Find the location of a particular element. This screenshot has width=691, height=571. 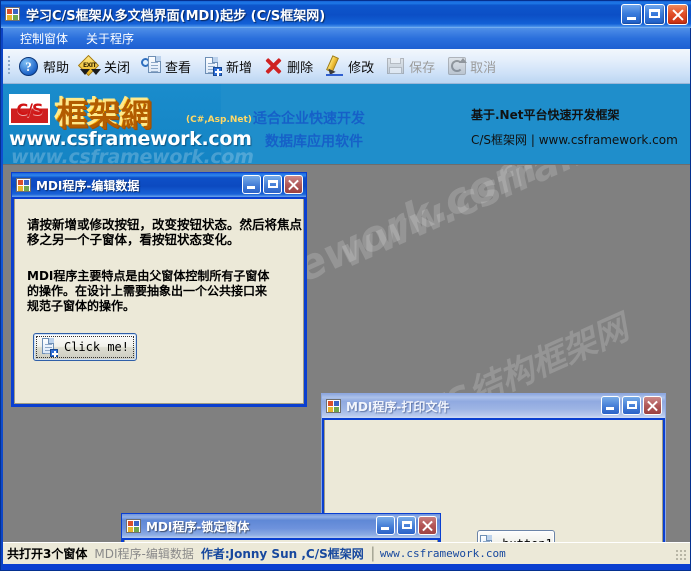

banner-url-ghost: www.csframework.com is located at coordinates (132, 155).